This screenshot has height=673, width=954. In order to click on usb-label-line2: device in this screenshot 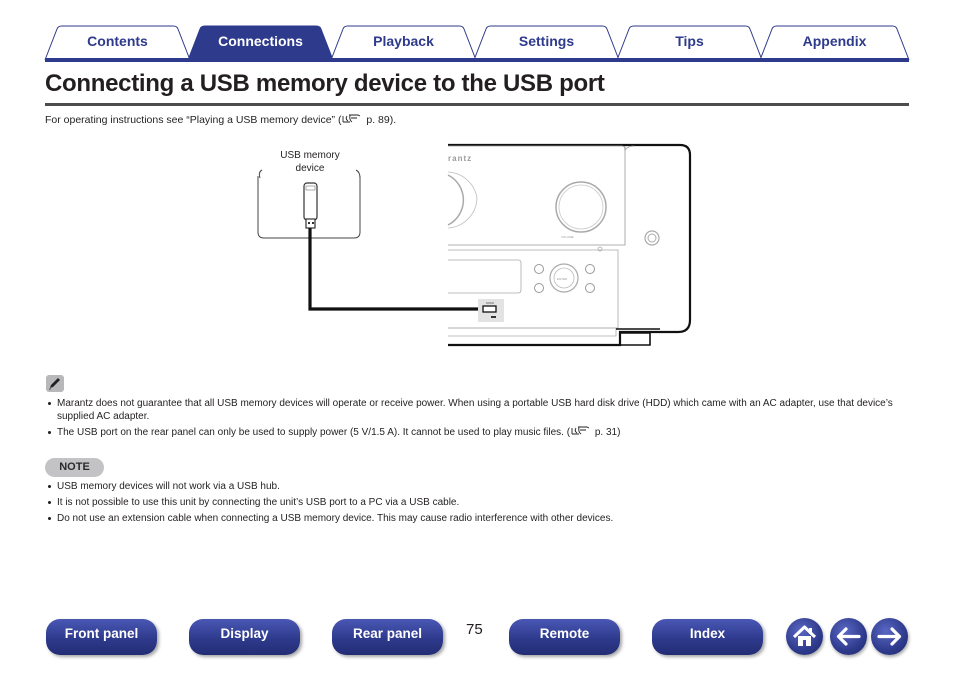, I will do `click(310, 168)`.